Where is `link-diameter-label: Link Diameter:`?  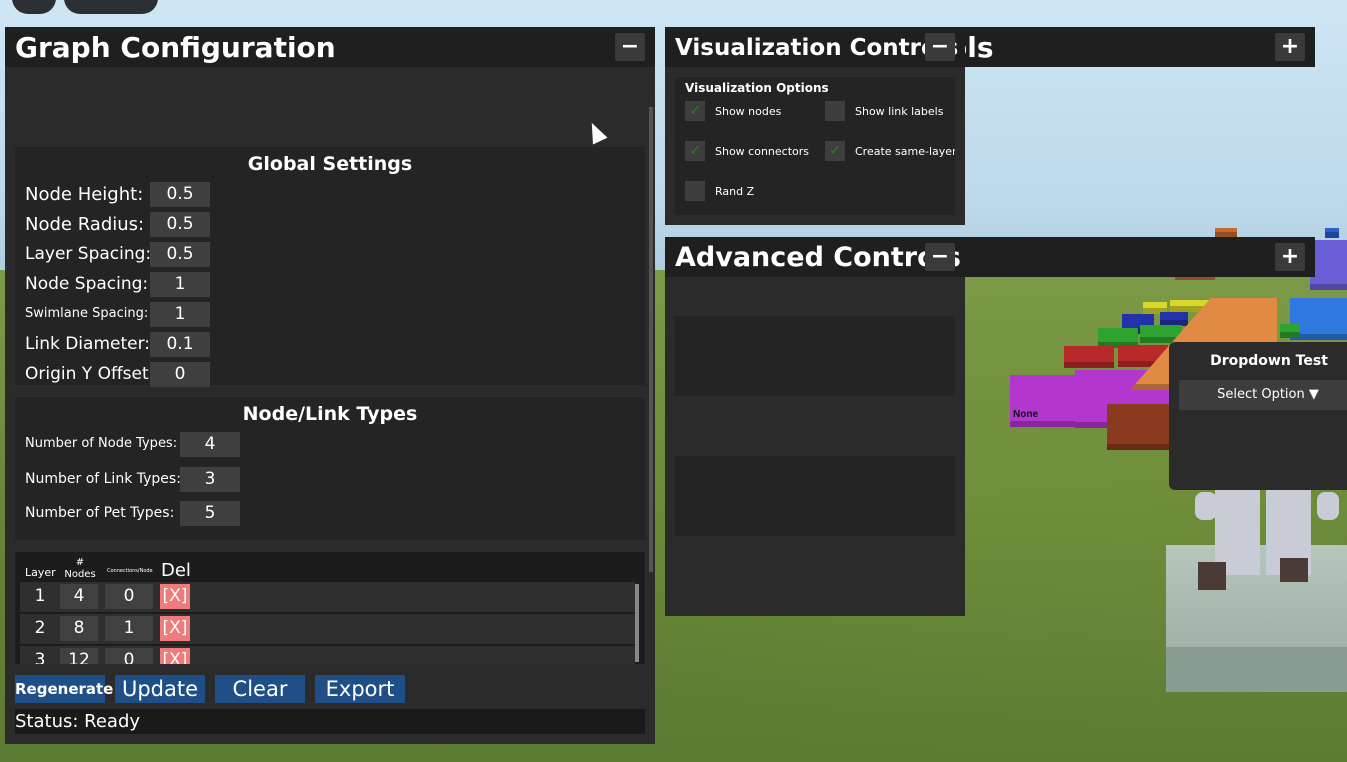
link-diameter-label: Link Diameter: is located at coordinates (88, 344).